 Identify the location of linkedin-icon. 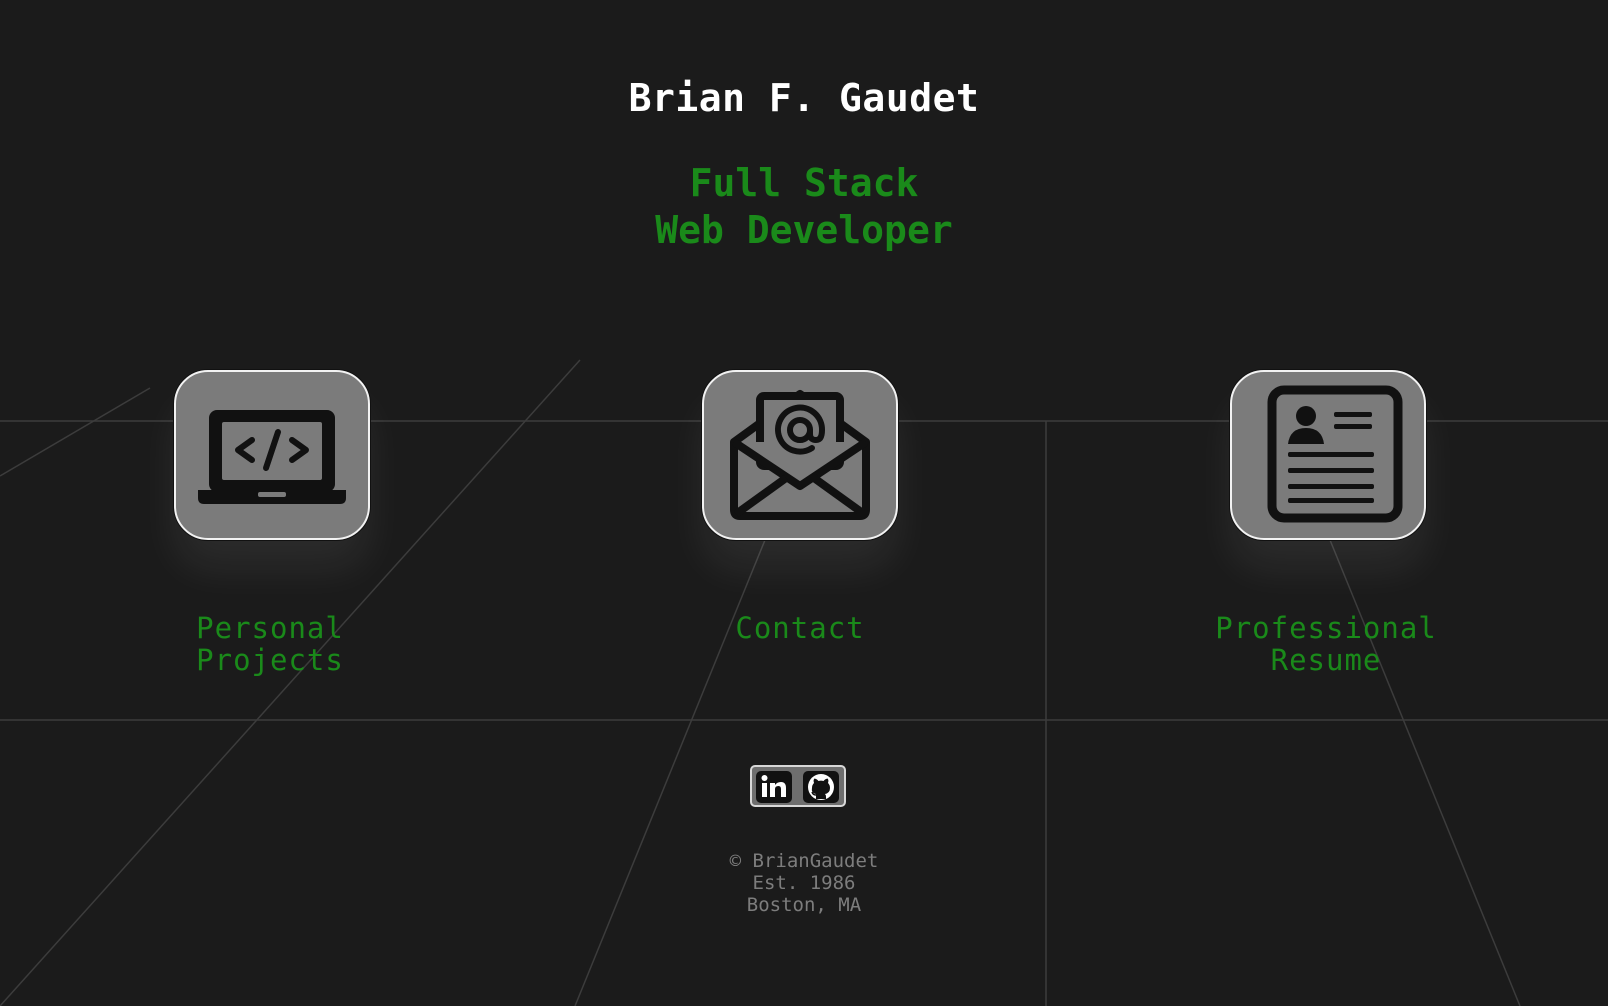
(774, 787).